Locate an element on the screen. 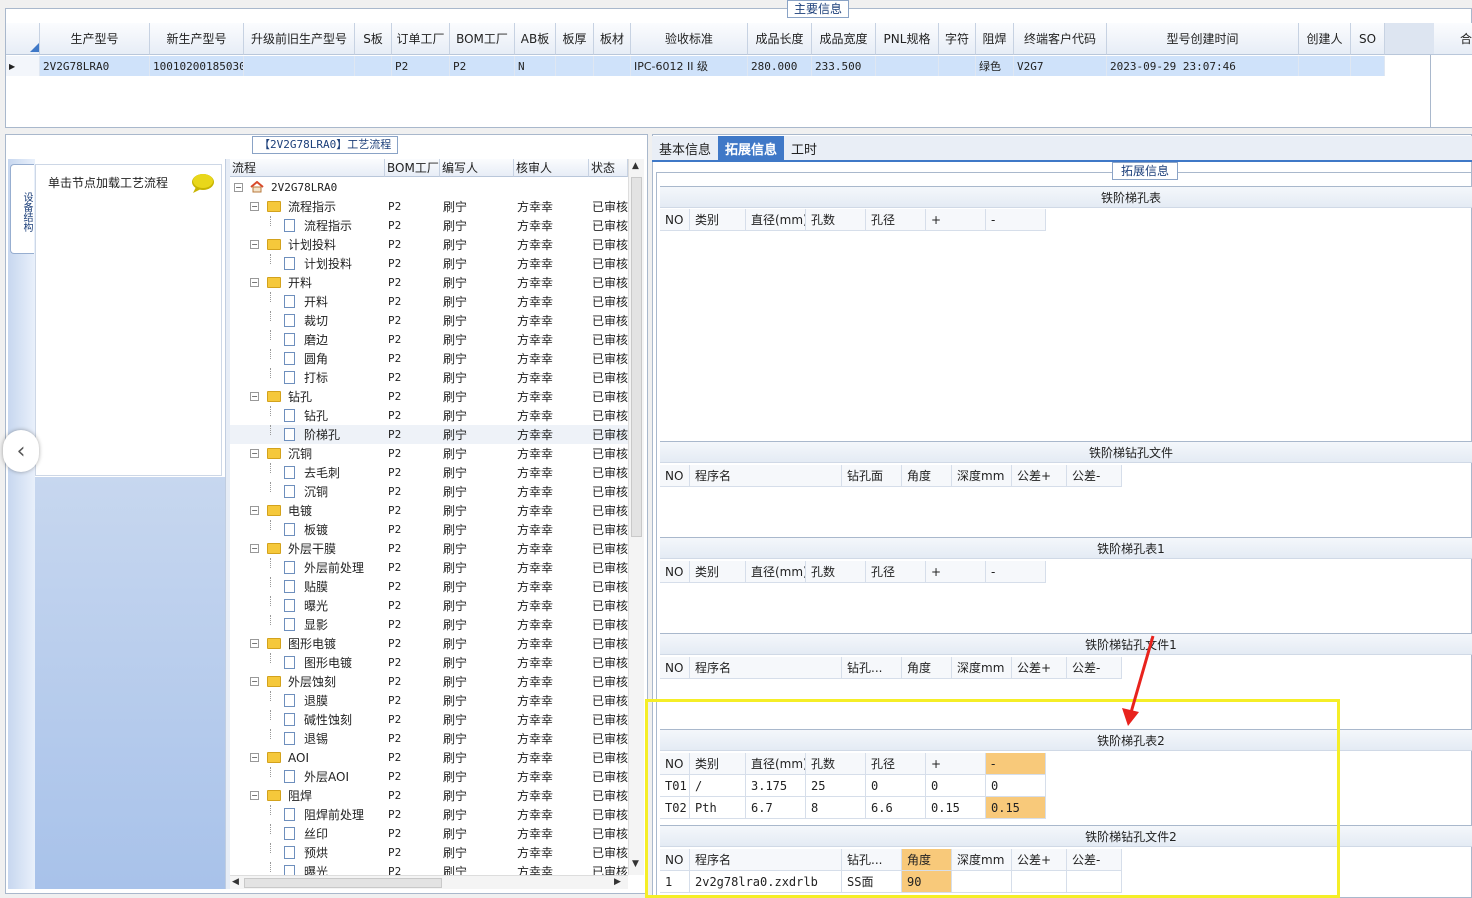 This screenshot has height=898, width=1472. tree-row: 图形电镀 P2 刷宁 方幸幸 已审核 is located at coordinates (429, 662).